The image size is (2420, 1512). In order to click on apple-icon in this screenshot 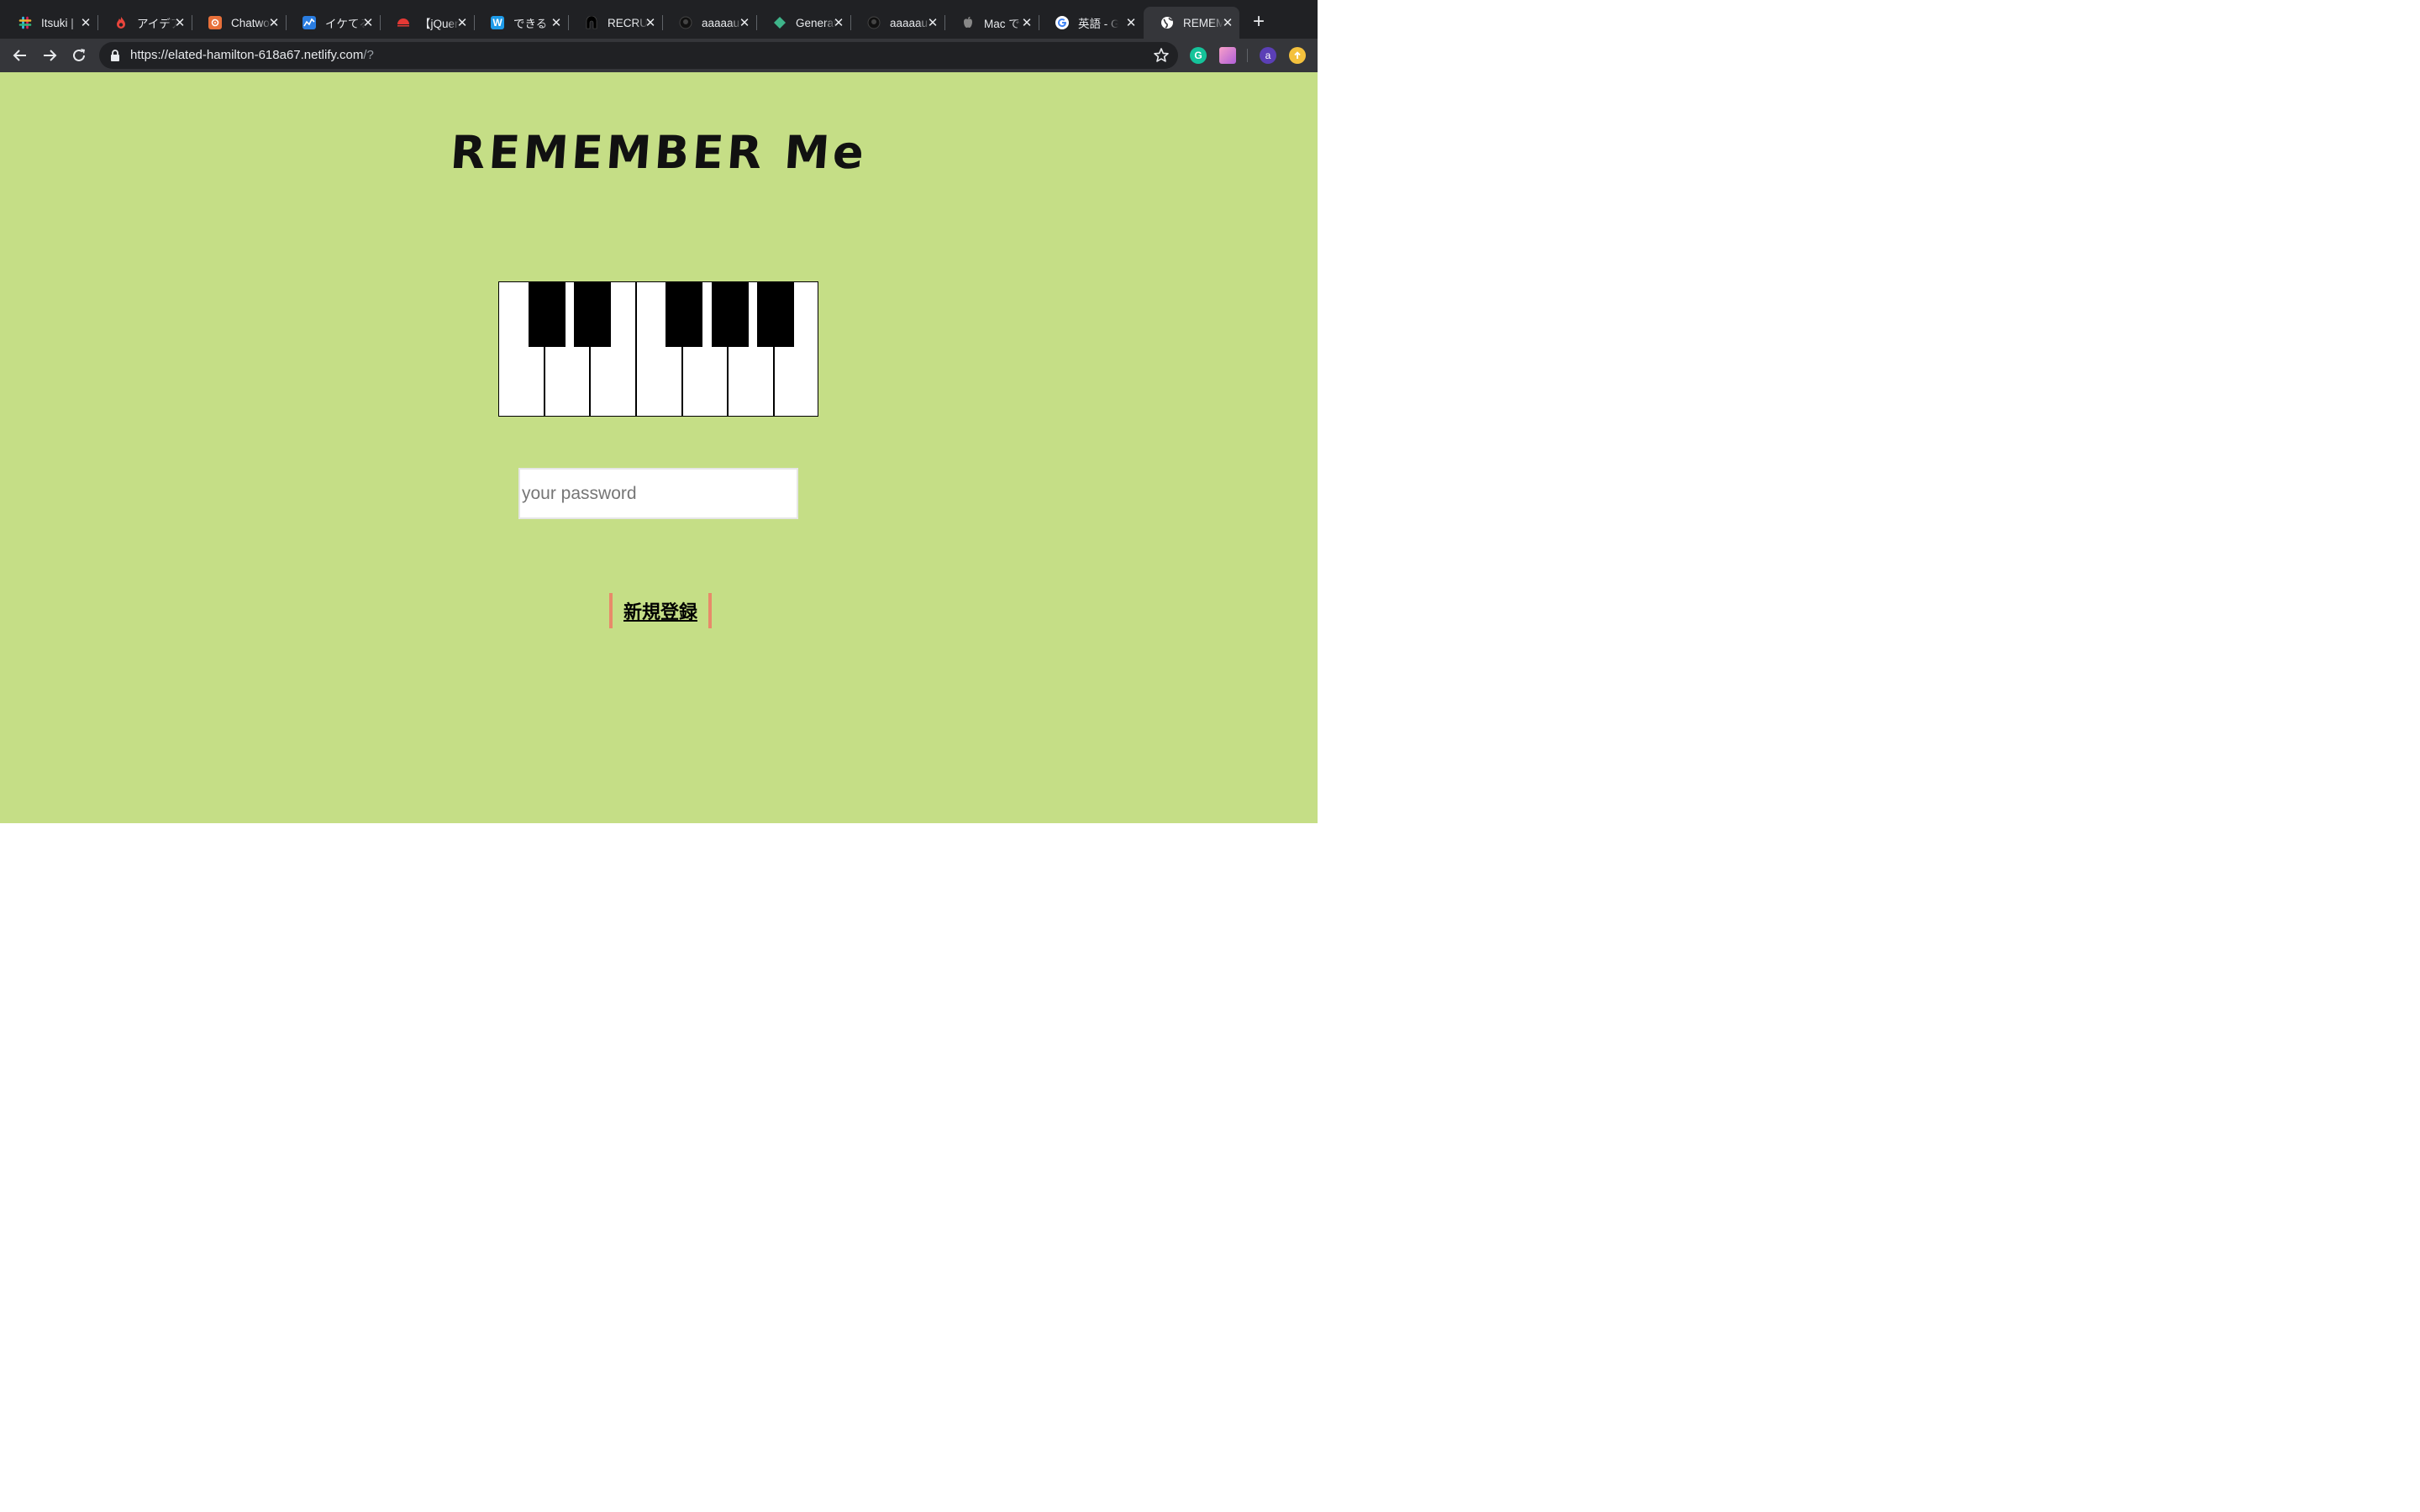, I will do `click(968, 22)`.